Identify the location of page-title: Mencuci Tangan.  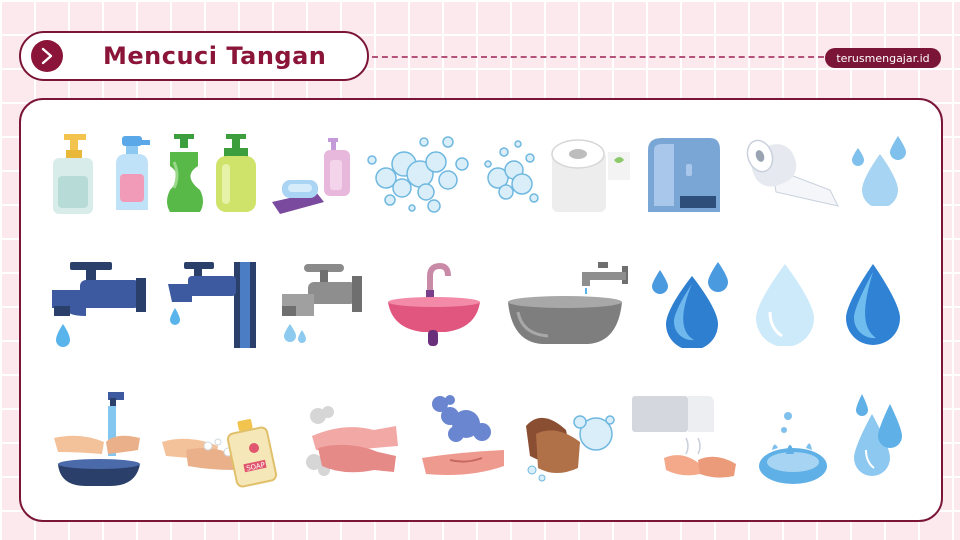
(215, 56).